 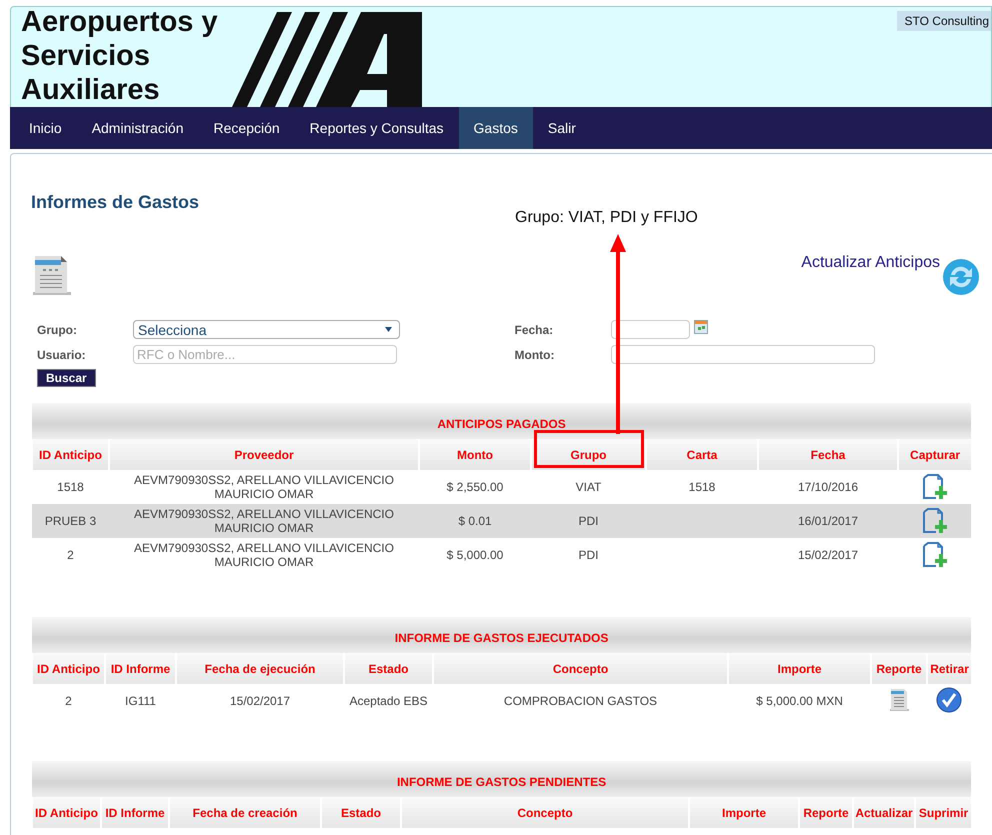 What do you see at coordinates (264, 454) in the screenshot?
I see `column-header: Proveedor` at bounding box center [264, 454].